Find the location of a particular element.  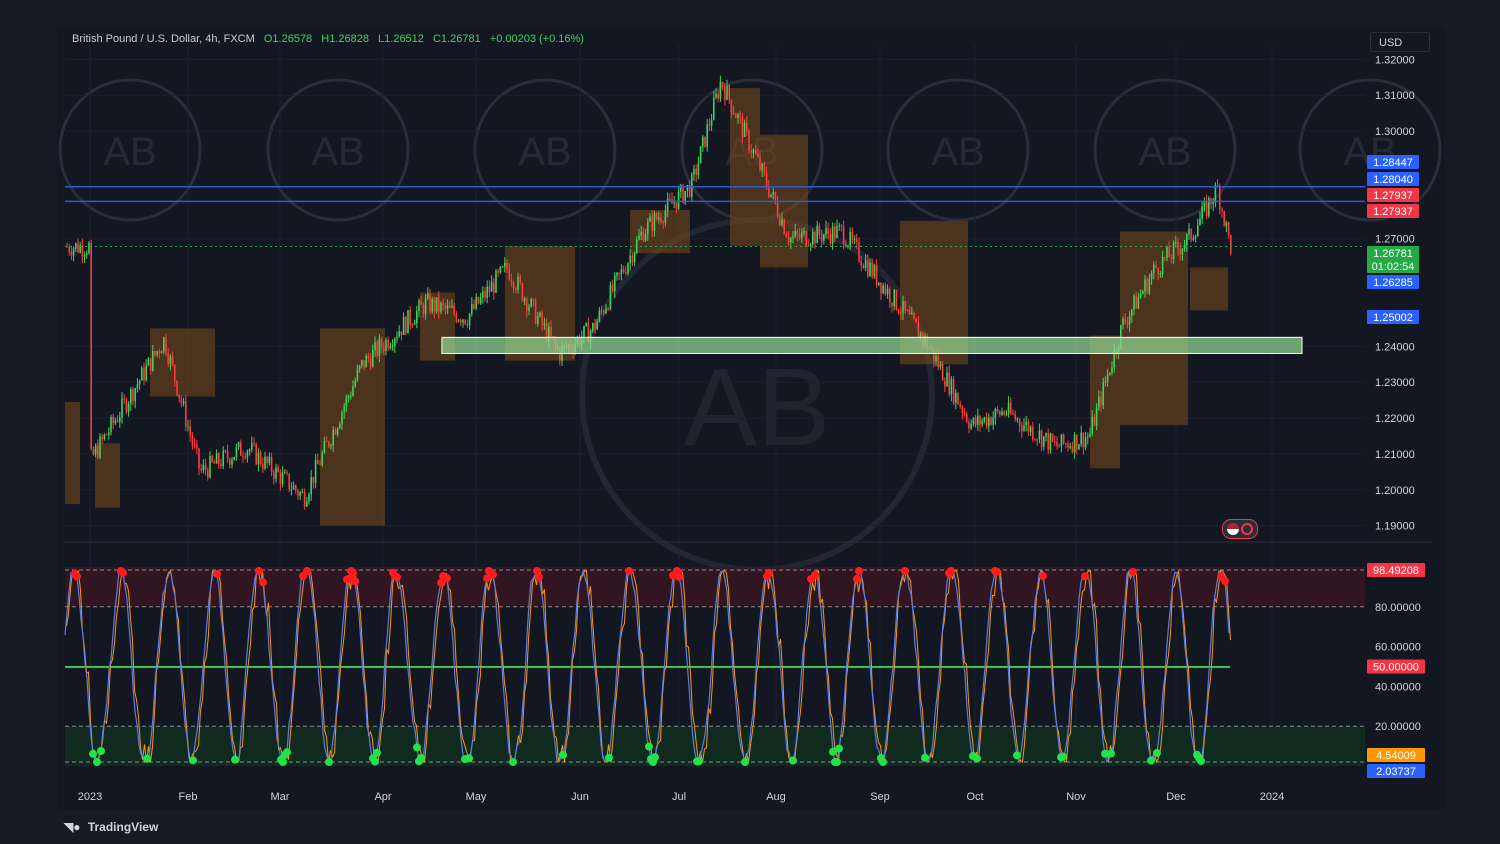

tradingview-logo: ◥● TradingView is located at coordinates (111, 827).